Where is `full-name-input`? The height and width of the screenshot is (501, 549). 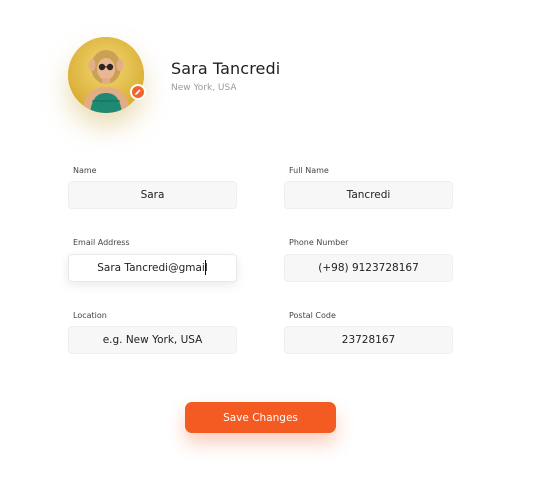 full-name-input is located at coordinates (368, 195).